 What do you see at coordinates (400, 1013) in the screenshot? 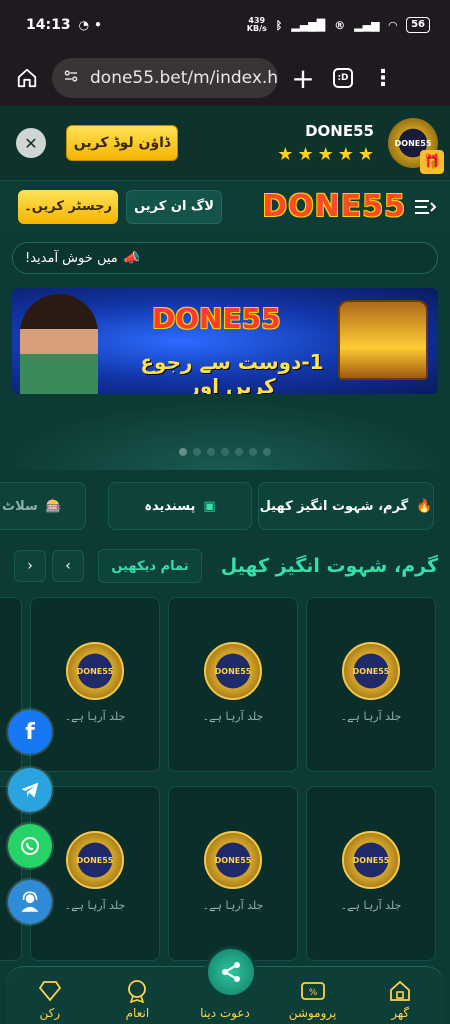
I see `nav-label: گھر` at bounding box center [400, 1013].